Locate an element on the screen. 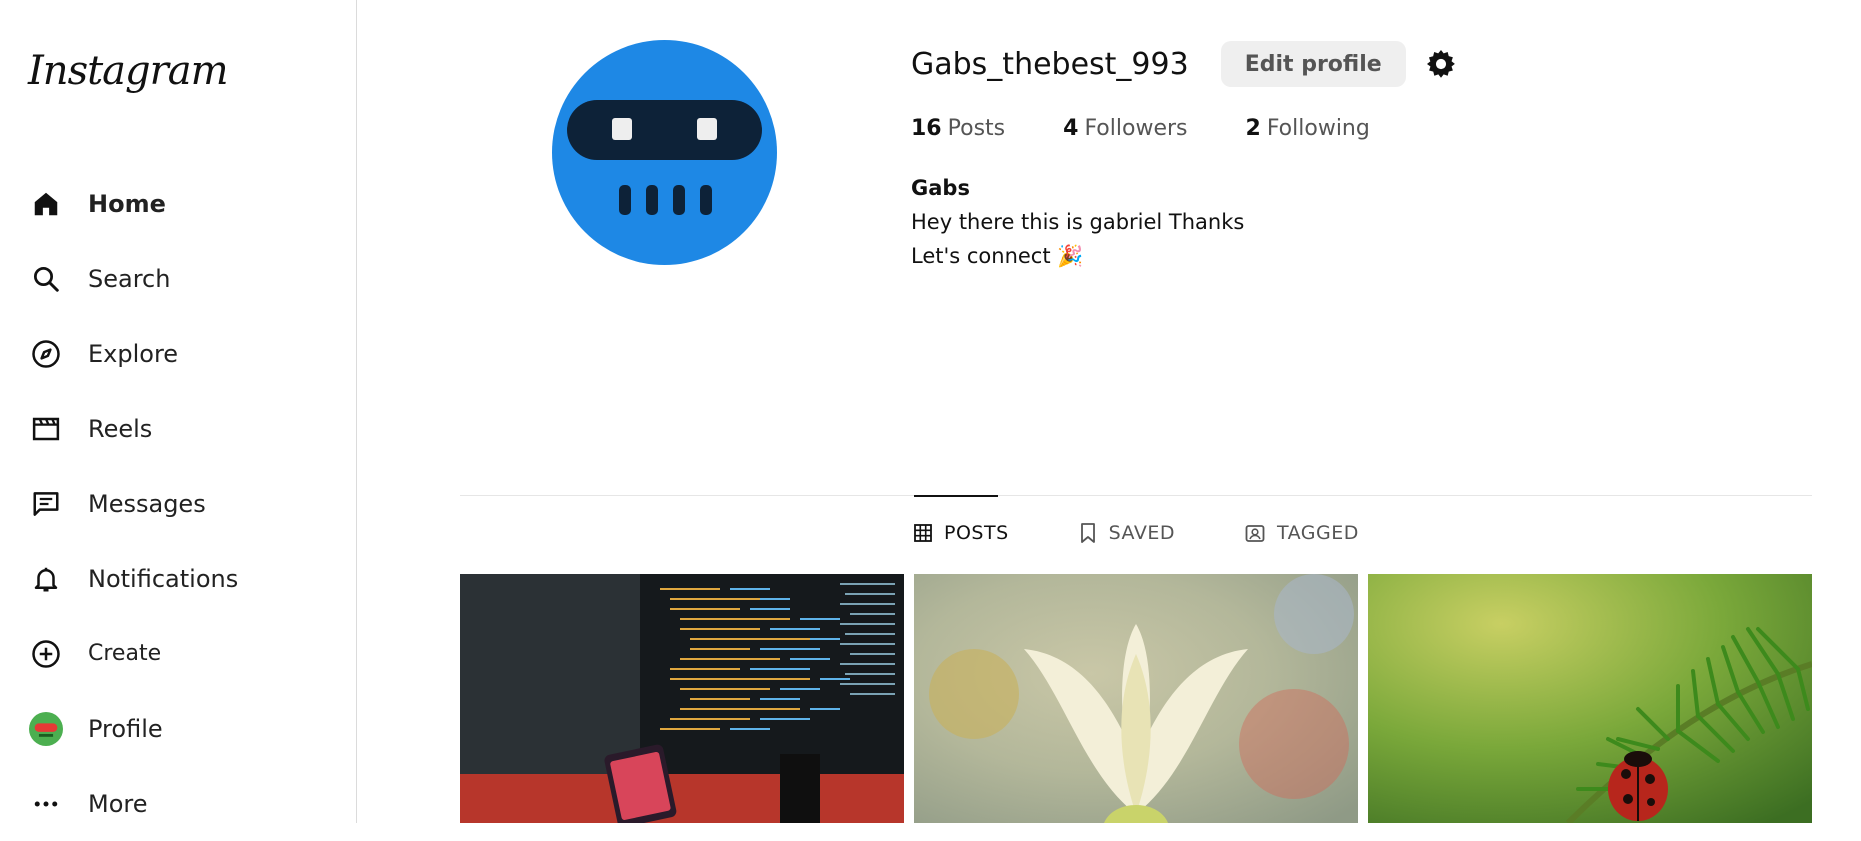 This screenshot has height=841, width=1861. tab-posts: POSTS is located at coordinates (961, 533).